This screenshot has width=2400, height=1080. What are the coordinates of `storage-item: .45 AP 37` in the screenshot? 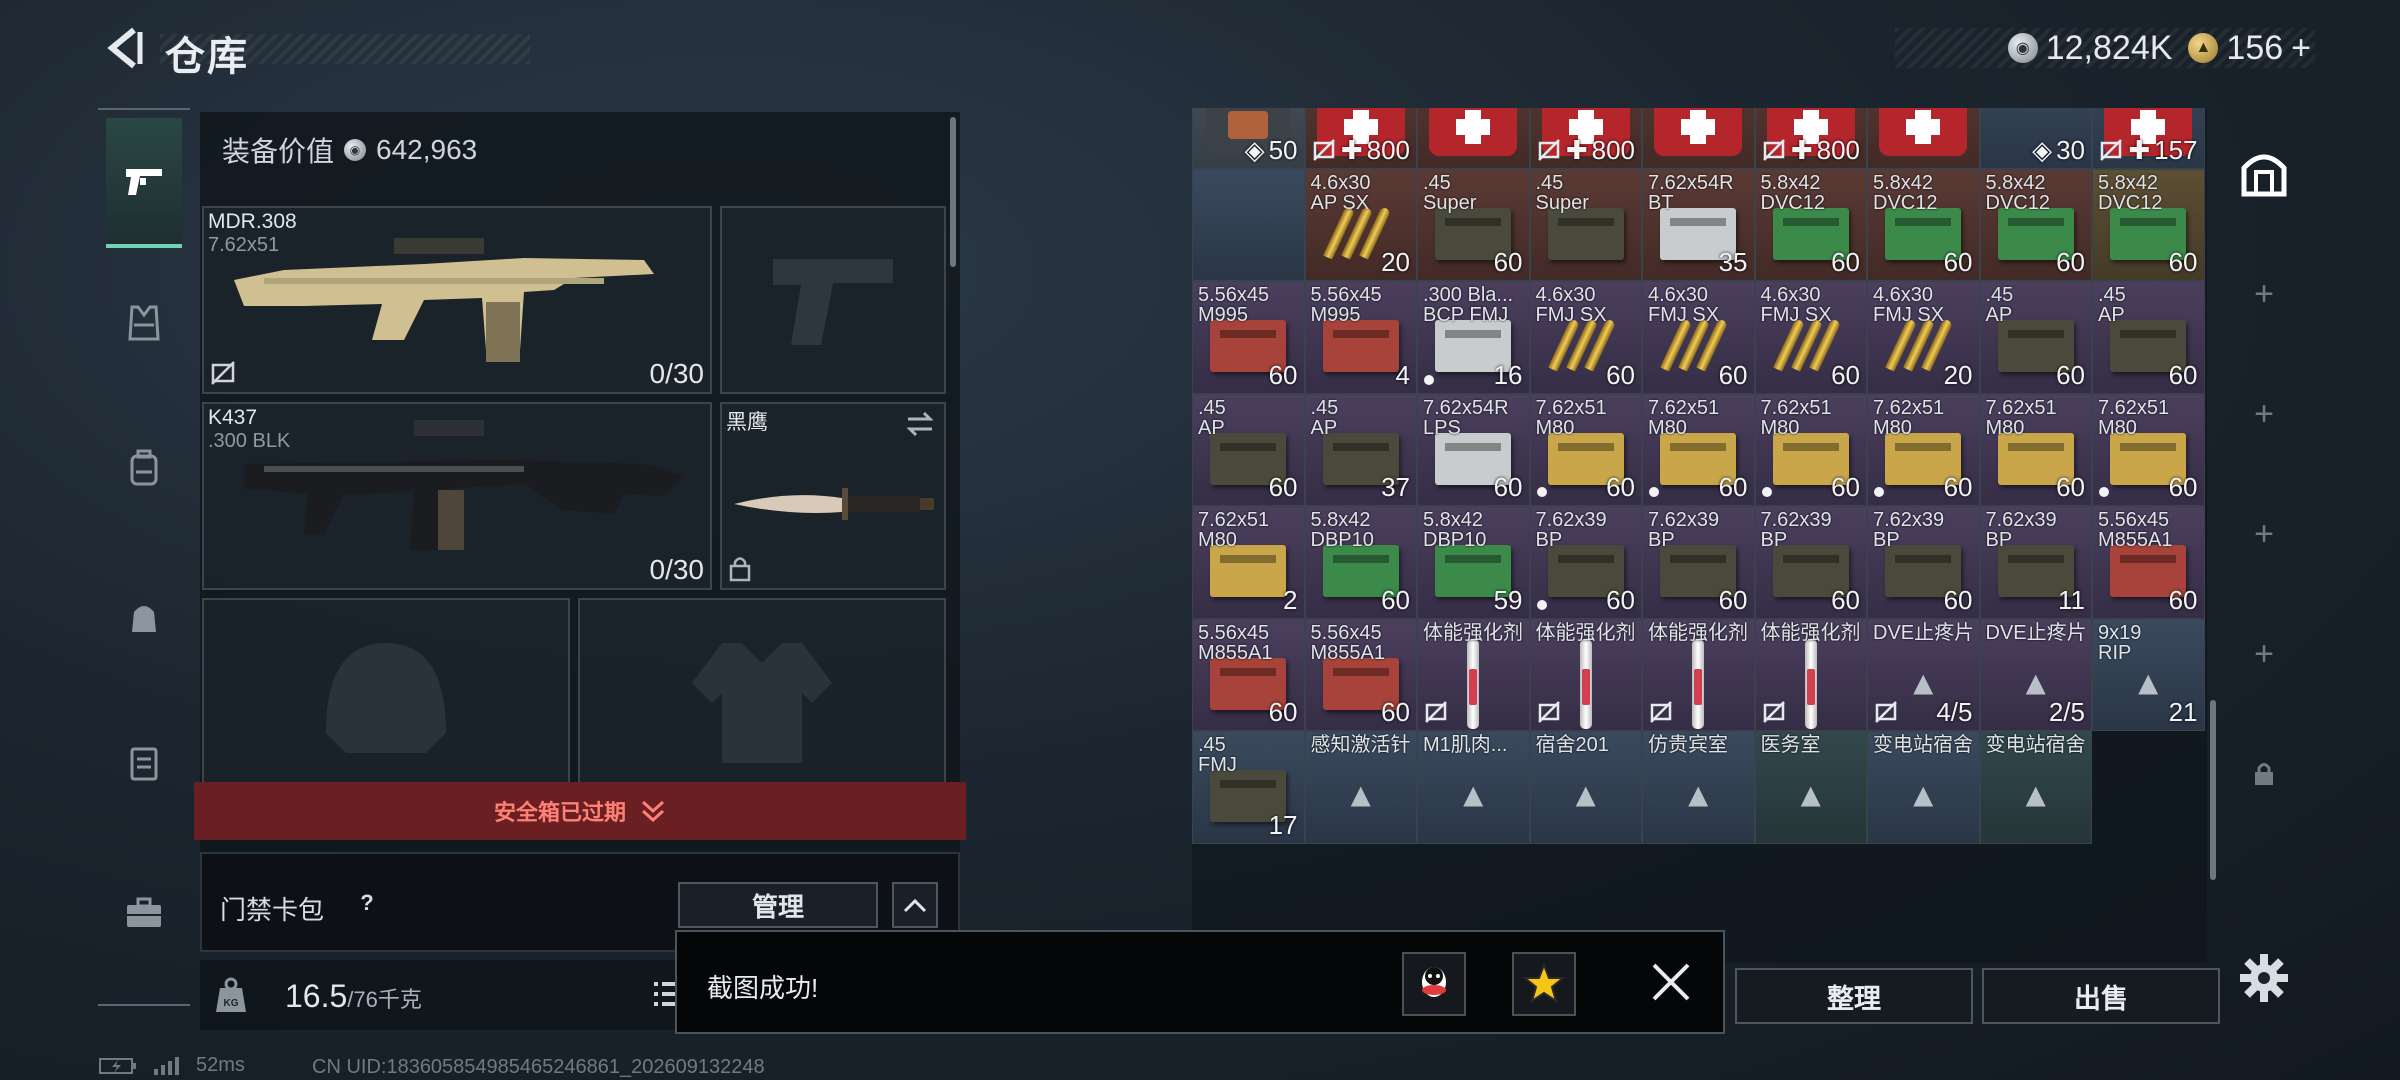 It's located at (1360, 449).